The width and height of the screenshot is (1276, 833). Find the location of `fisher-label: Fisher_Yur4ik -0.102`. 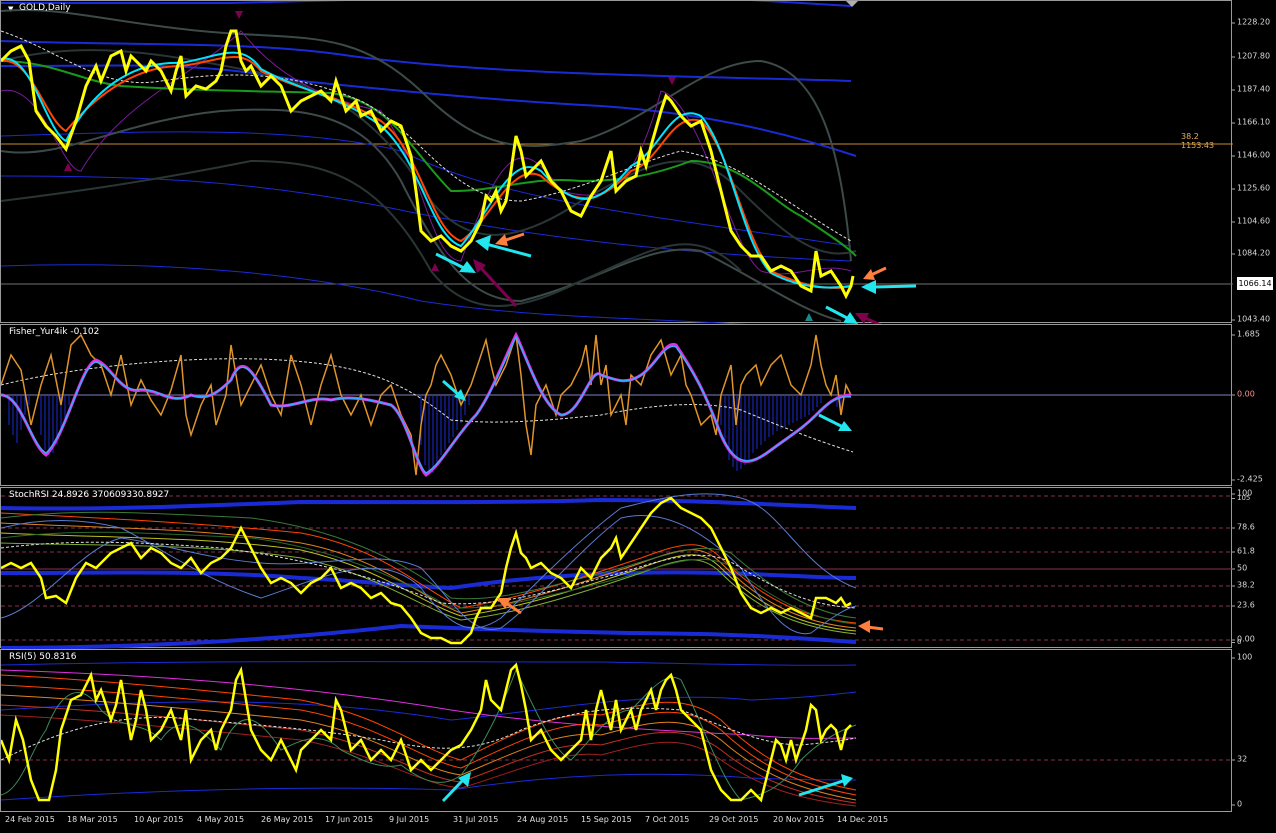

fisher-label: Fisher_Yur4ik -0.102 is located at coordinates (54, 332).